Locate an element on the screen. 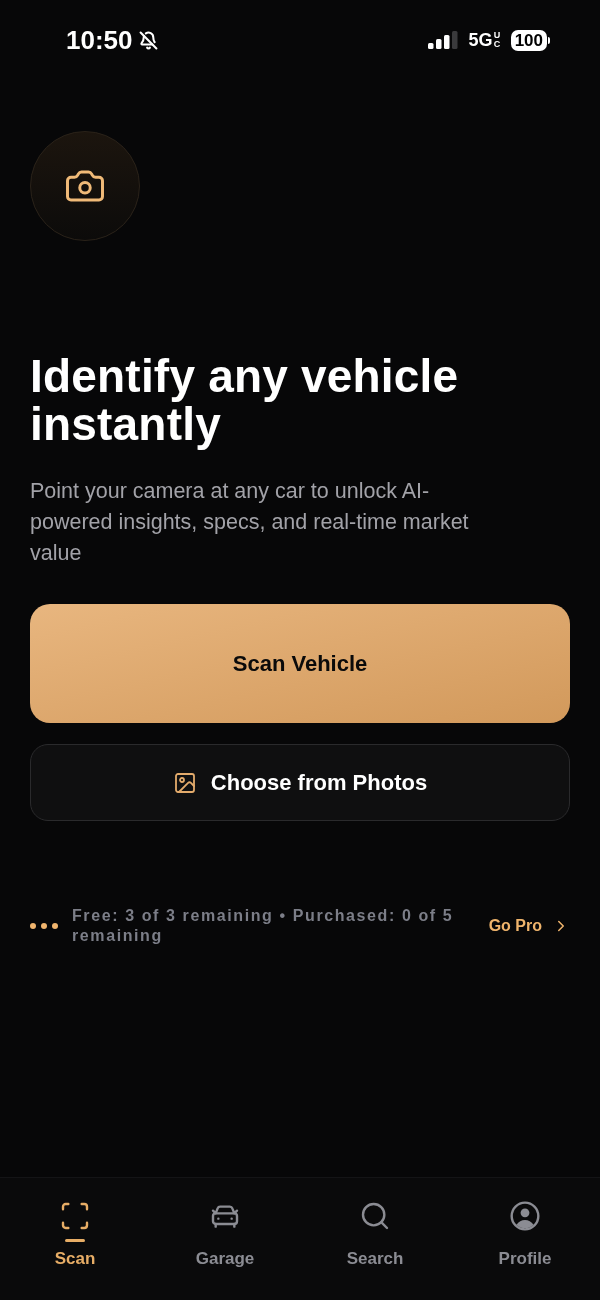 The image size is (600, 1300). tab-item: Garage is located at coordinates (225, 1239).